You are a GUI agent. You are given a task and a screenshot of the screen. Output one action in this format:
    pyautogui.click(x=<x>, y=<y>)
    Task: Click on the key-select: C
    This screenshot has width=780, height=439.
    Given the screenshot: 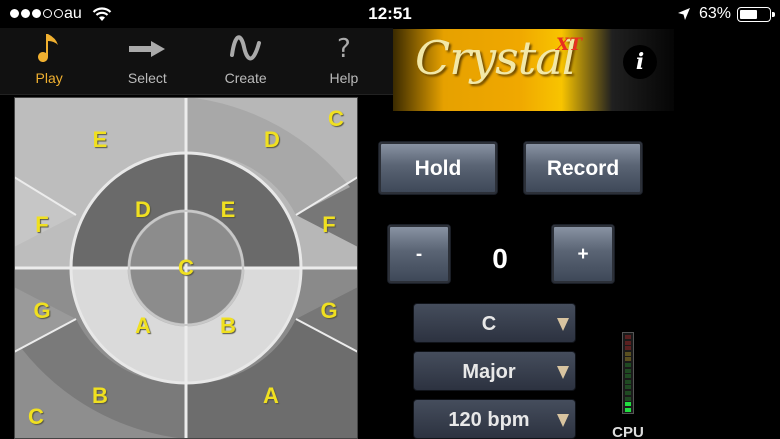 What is the action you would take?
    pyautogui.click(x=494, y=323)
    